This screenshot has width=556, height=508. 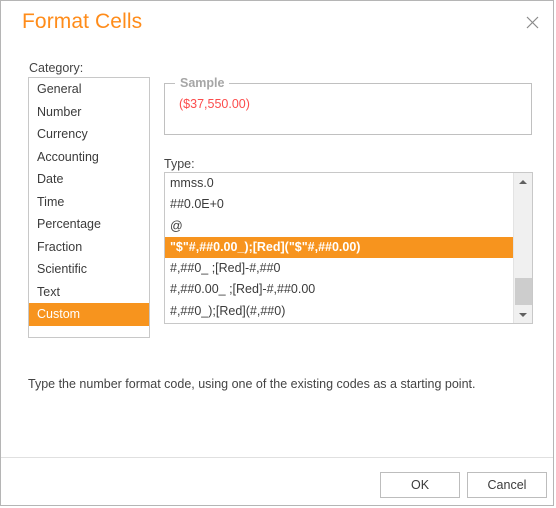 I want to click on close-button, so click(x=532, y=22).